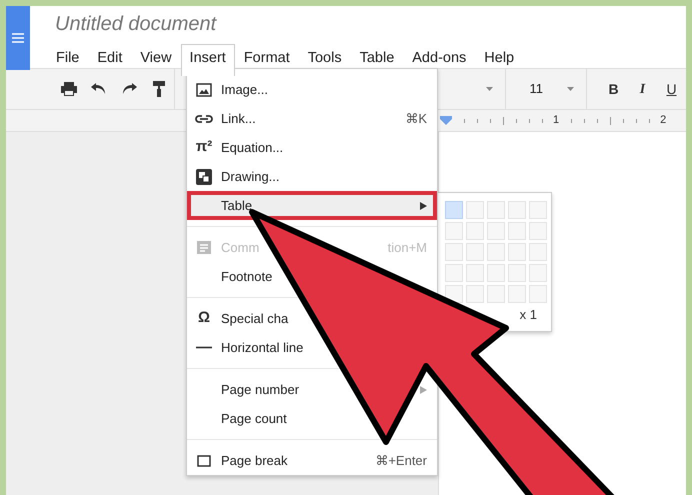 Image resolution: width=692 pixels, height=495 pixels. I want to click on ruler-number: 1, so click(556, 120).